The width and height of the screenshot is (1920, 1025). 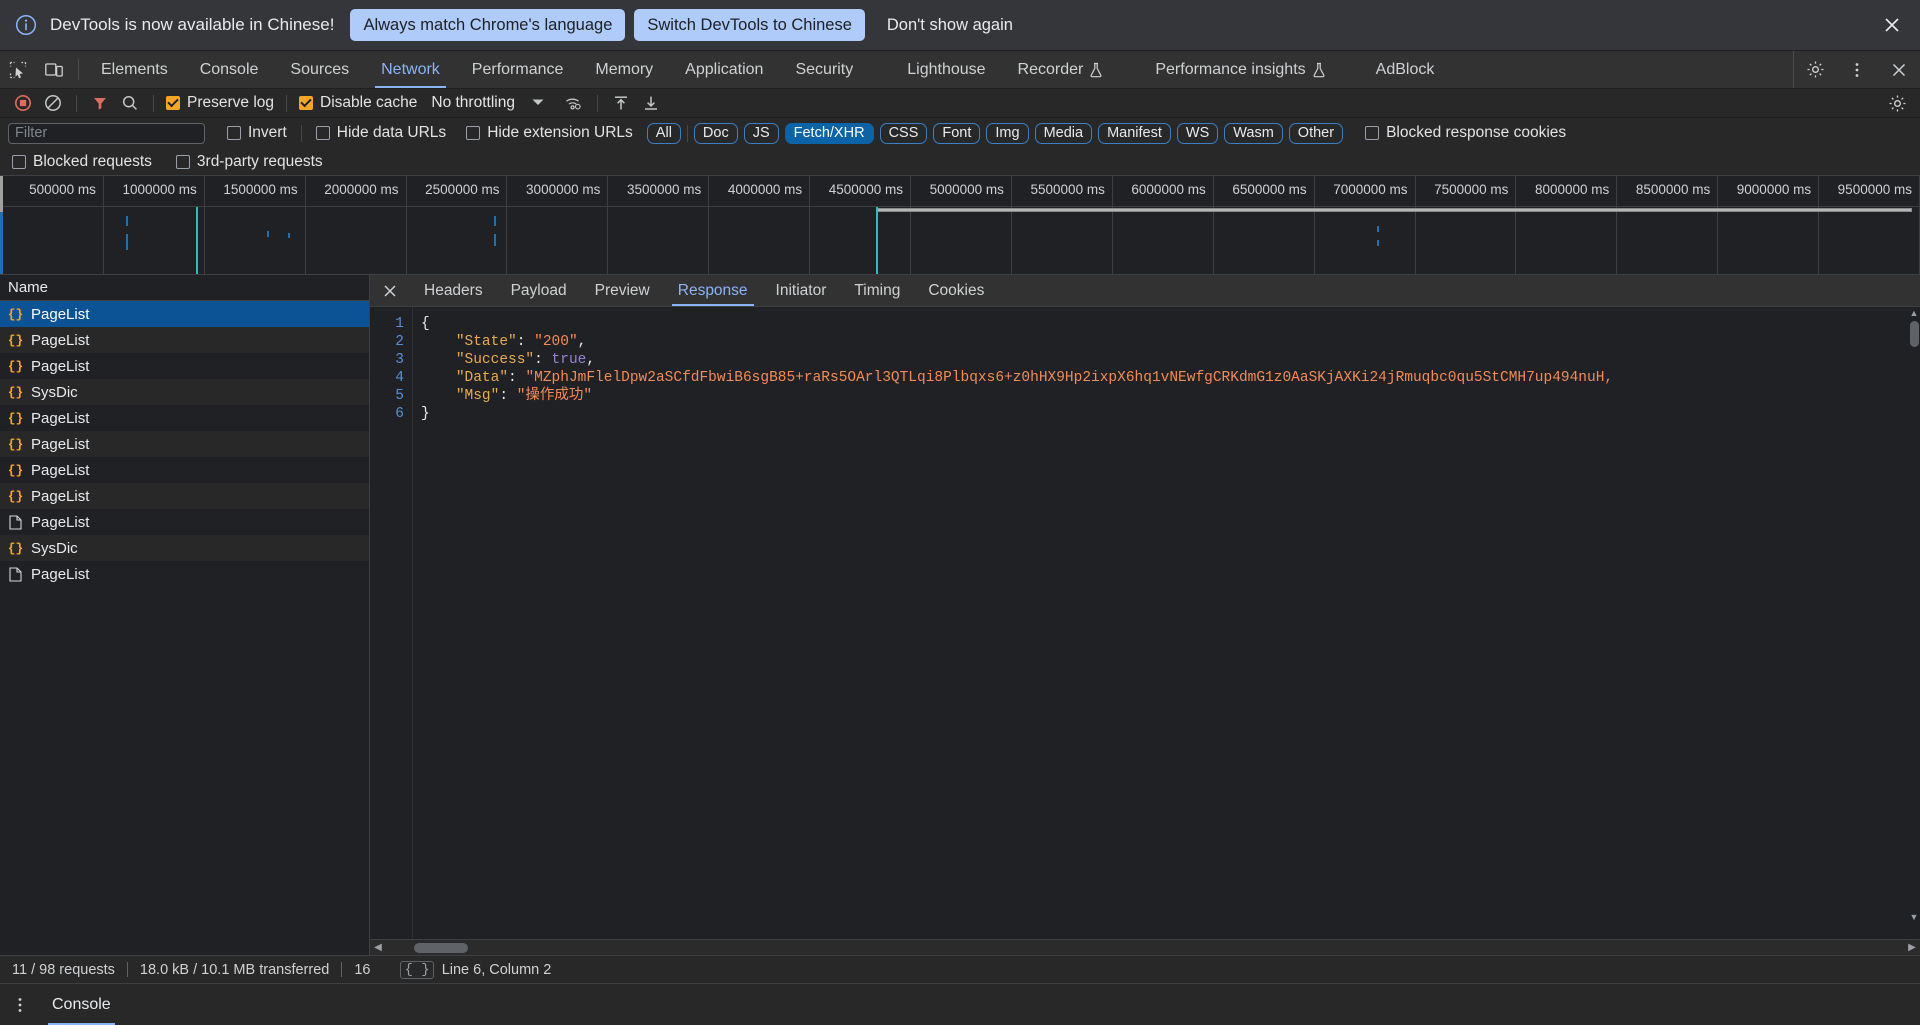 I want to click on detail-tab-cookies: Cookies, so click(x=956, y=290).